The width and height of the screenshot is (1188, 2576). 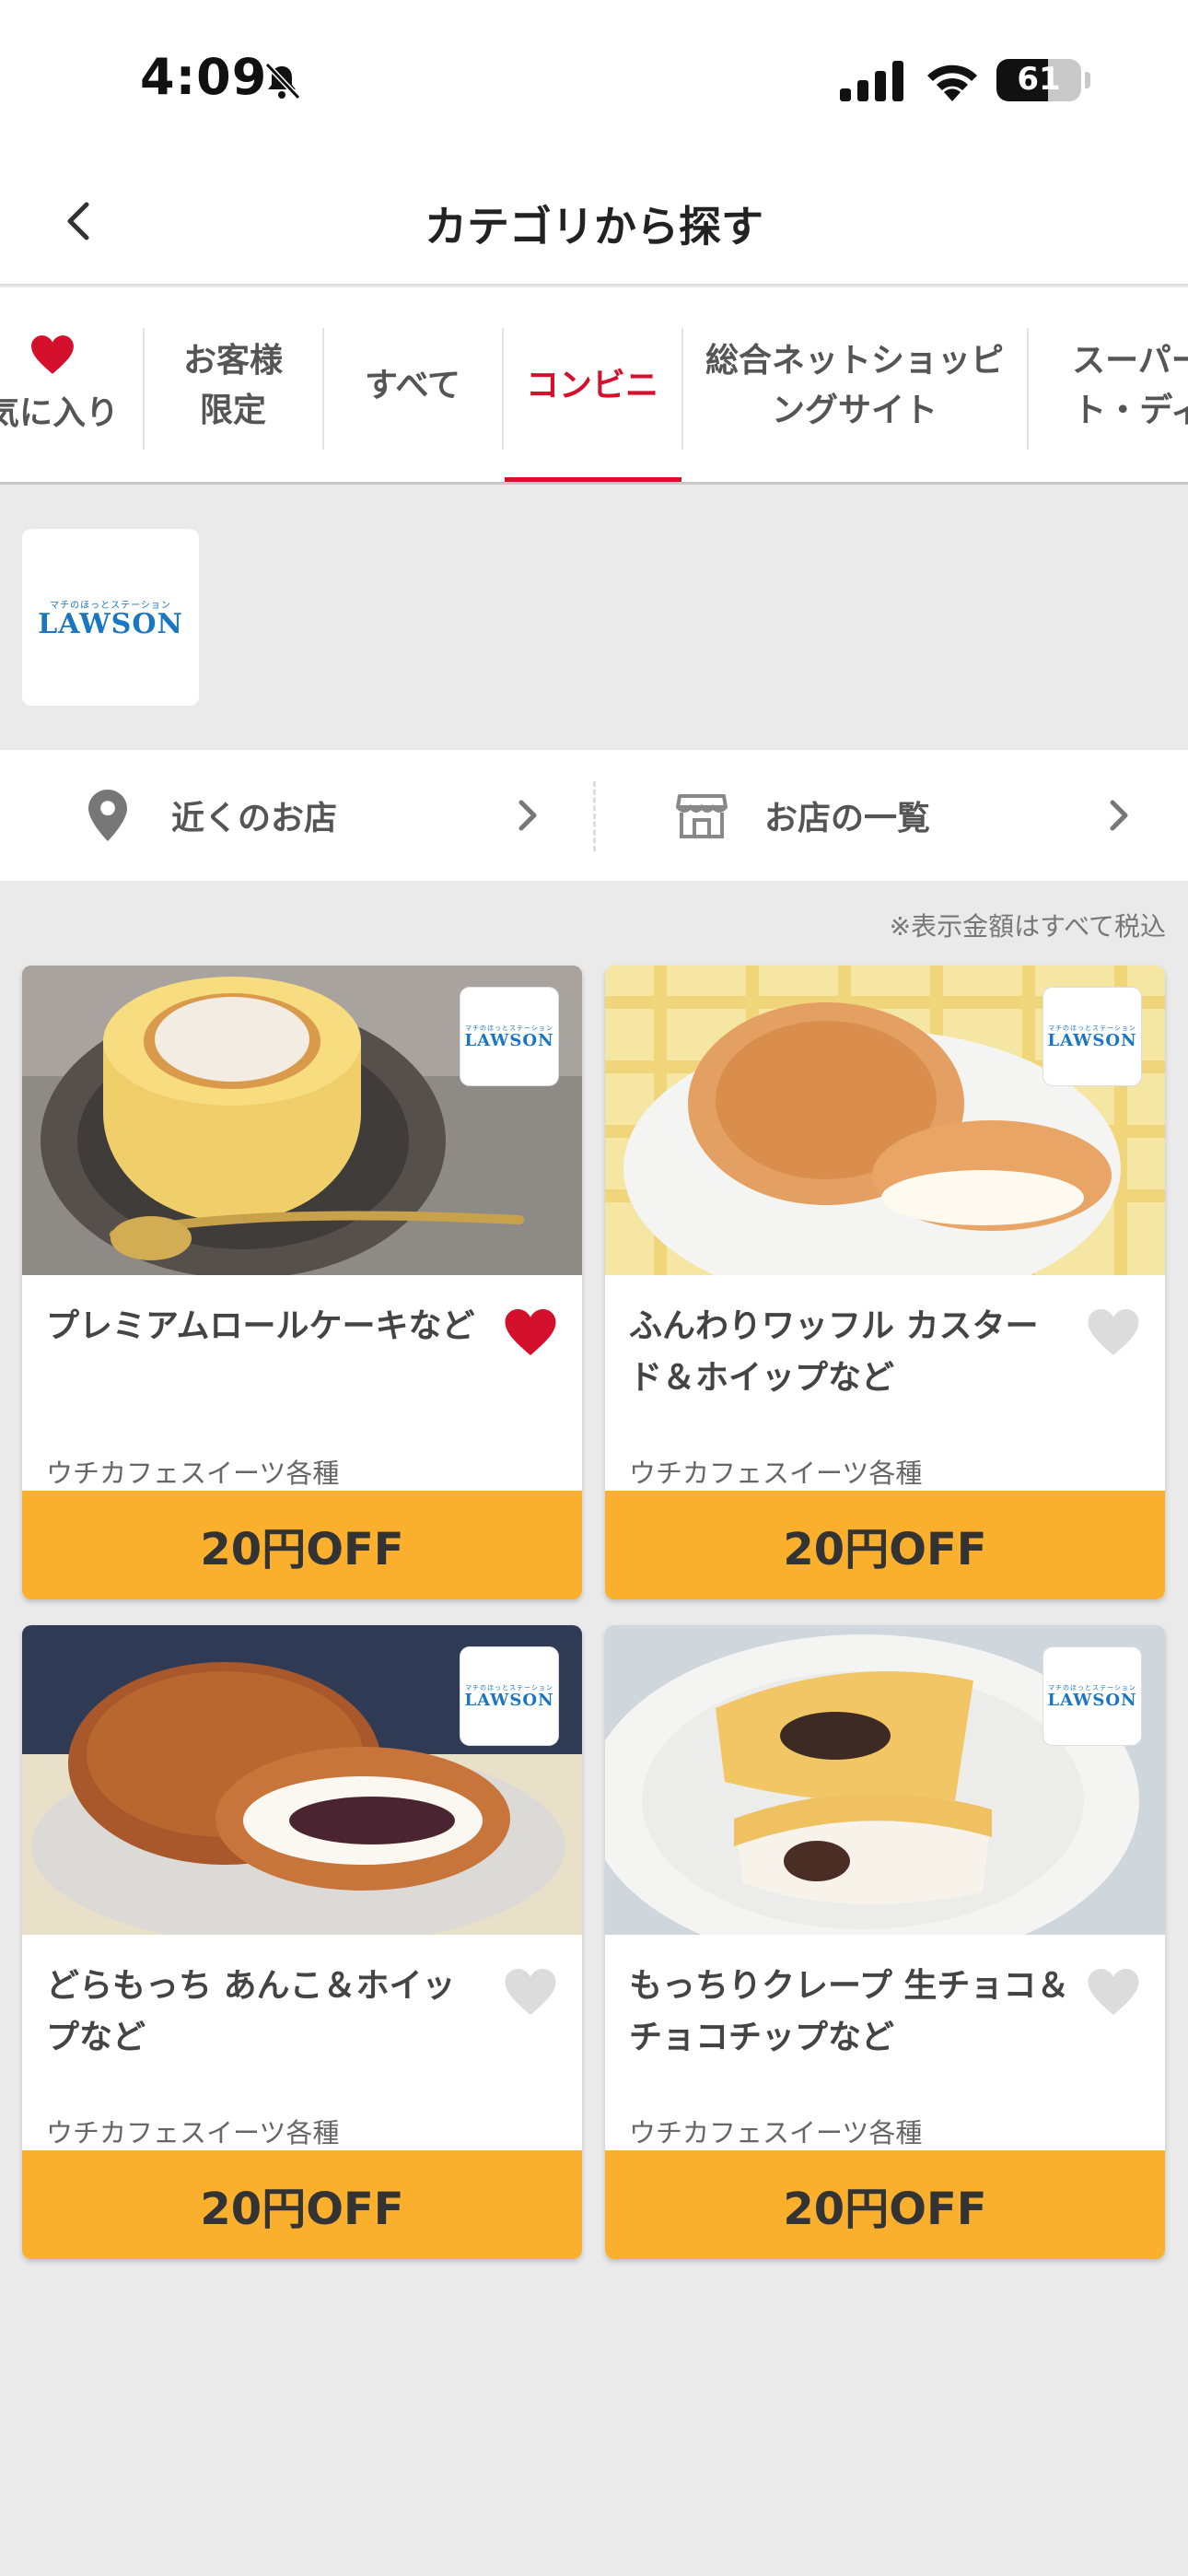 I want to click on product-photo-dorayaki: マチのほっとステーション LAWSON, so click(x=302, y=1780).